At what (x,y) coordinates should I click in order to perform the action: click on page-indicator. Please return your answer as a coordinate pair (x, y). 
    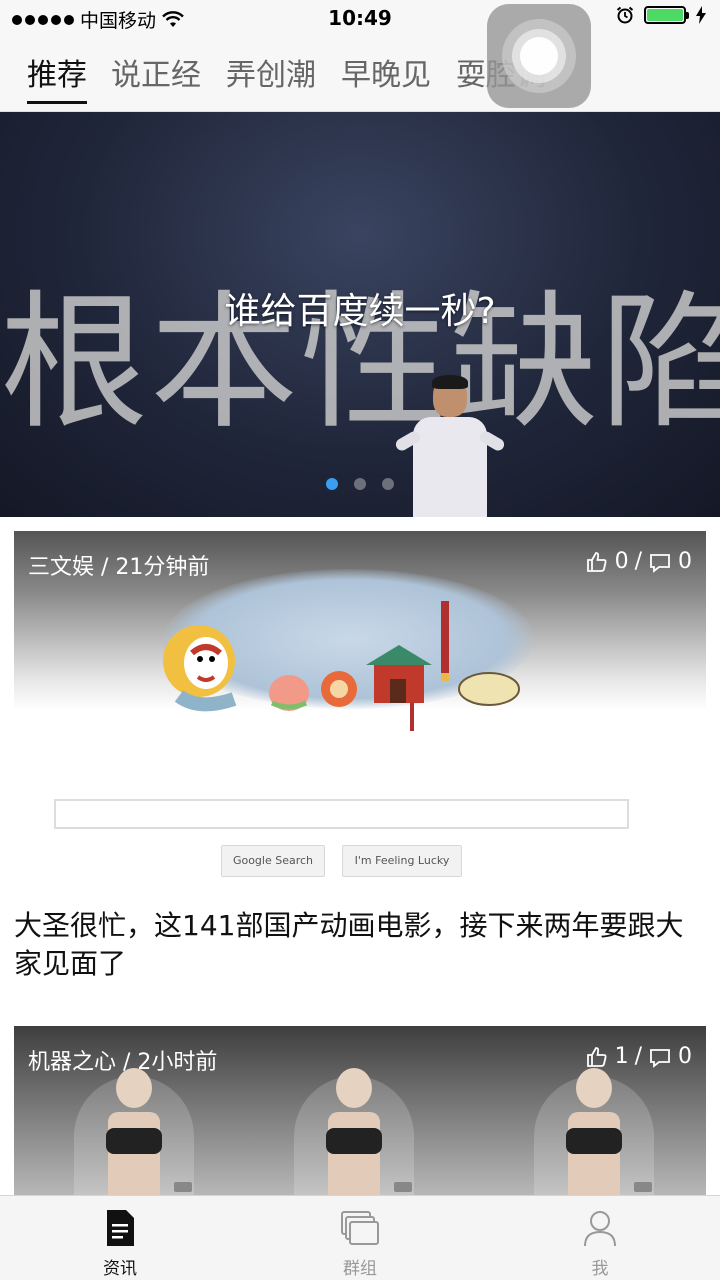
    Looking at the image, I should click on (360, 484).